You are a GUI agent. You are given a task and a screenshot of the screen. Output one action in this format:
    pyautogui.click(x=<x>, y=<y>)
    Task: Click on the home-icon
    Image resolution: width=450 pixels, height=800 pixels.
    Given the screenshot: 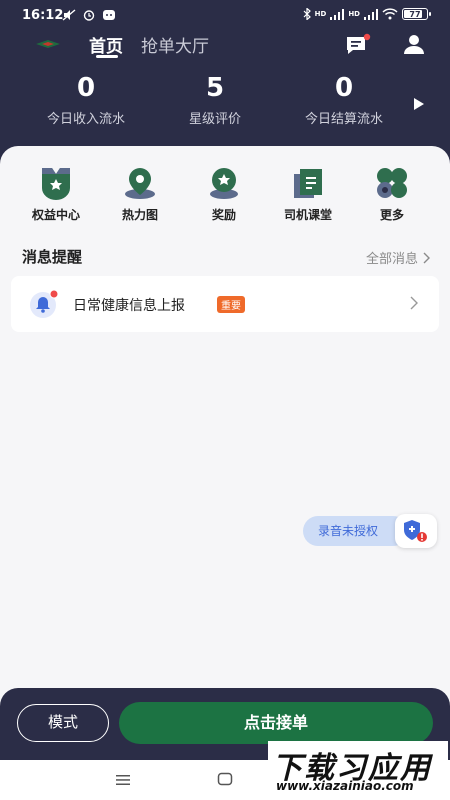 What is the action you would take?
    pyautogui.click(x=225, y=779)
    